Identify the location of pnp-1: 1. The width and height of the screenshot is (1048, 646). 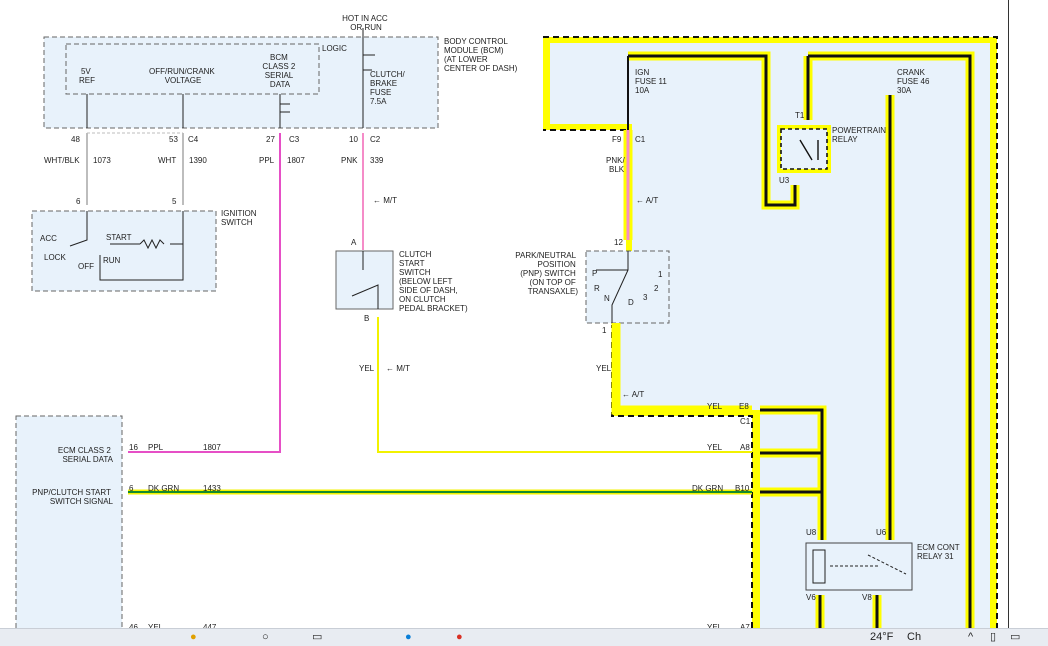
(660, 274).